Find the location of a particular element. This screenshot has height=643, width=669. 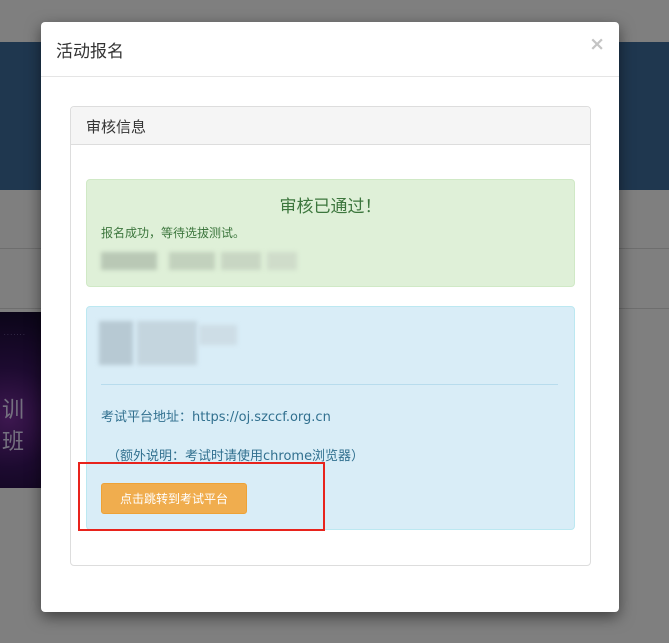

platform-address: 考试平台地址：https://oj.szccf.org.cn is located at coordinates (216, 415).